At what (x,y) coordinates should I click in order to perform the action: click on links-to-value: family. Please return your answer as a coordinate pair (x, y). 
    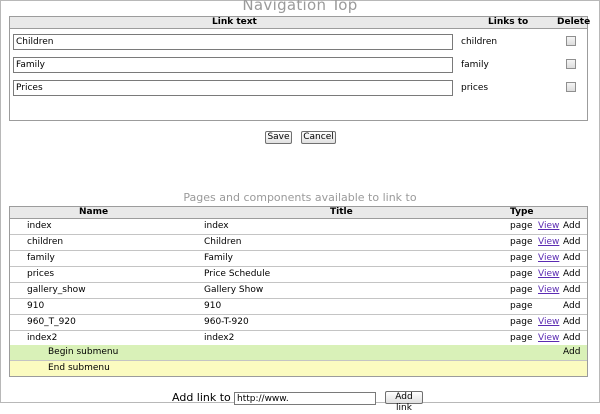
    Looking at the image, I should click on (475, 65).